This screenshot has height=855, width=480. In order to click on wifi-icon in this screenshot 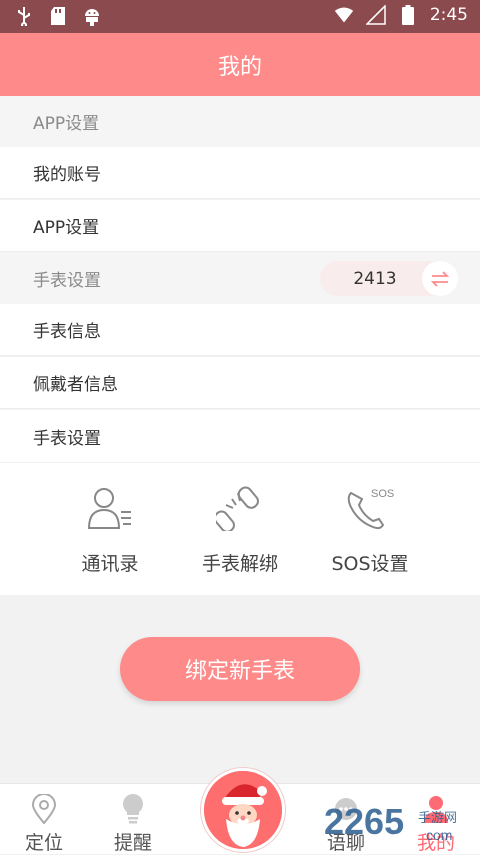, I will do `click(344, 15)`.